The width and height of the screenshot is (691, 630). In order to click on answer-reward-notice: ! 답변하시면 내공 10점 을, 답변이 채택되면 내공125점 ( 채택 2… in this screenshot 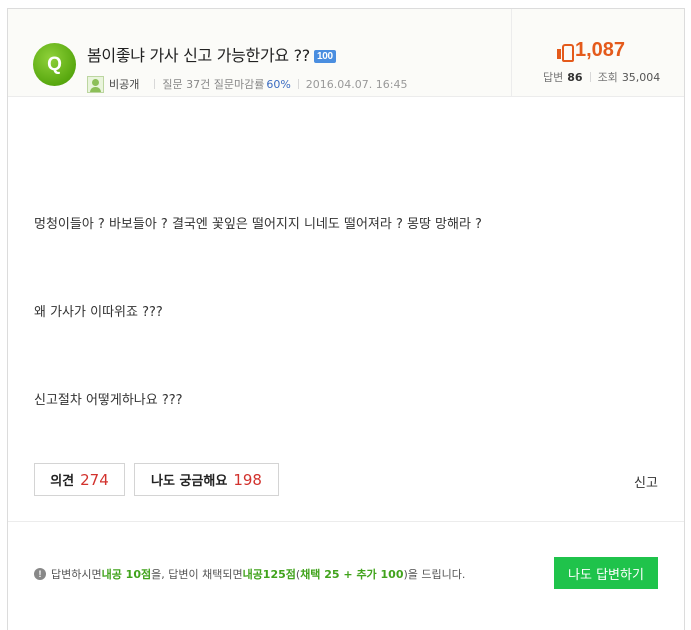, I will do `click(249, 574)`.